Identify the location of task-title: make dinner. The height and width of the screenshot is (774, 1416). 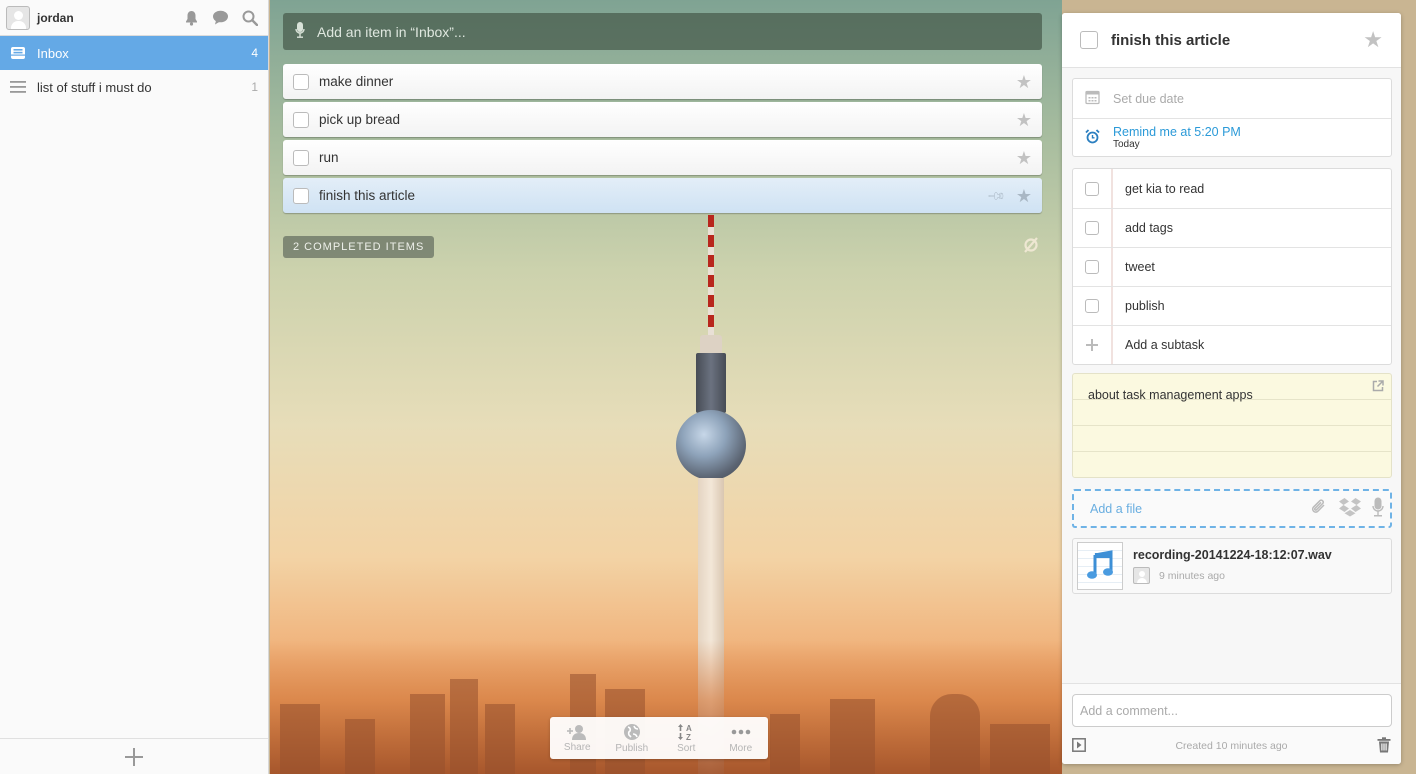
(667, 81).